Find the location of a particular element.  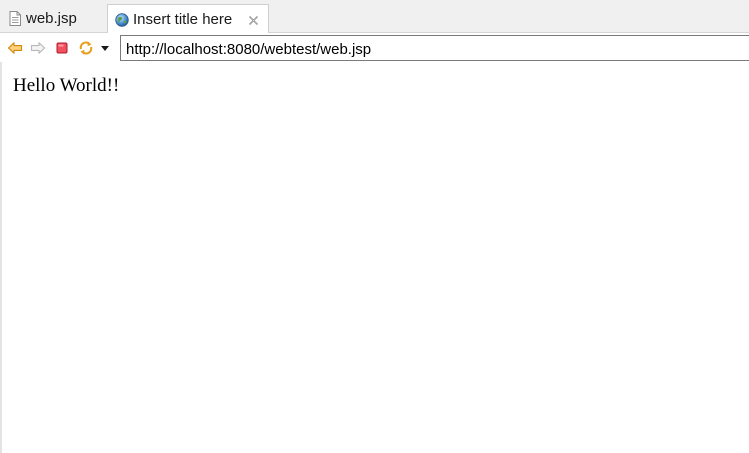

browser-toolbar is located at coordinates (374, 47).